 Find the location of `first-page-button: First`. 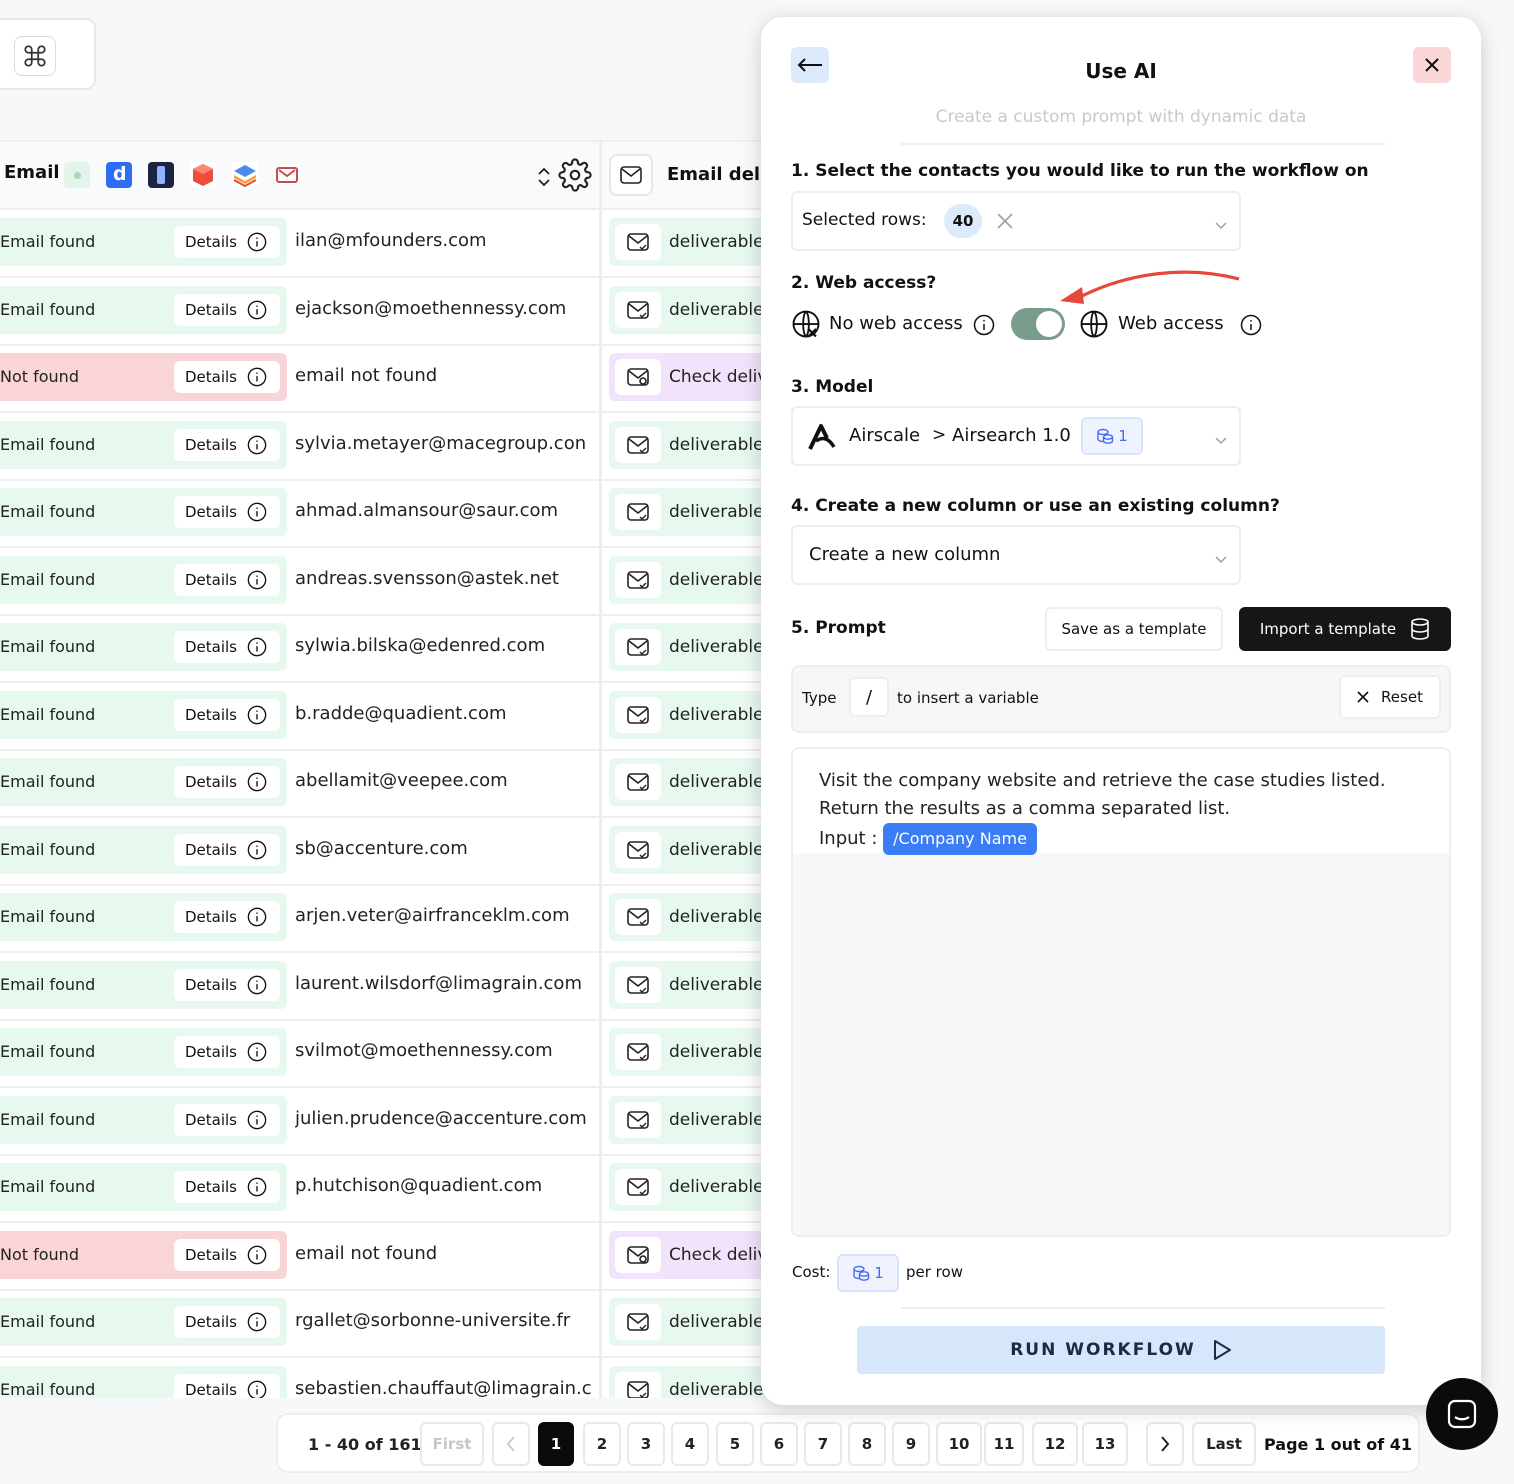

first-page-button: First is located at coordinates (452, 1444).